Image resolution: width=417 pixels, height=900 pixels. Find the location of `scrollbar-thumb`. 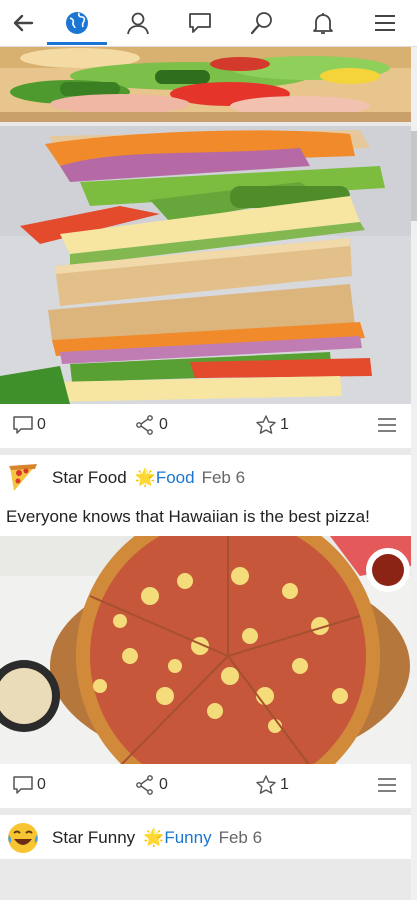

scrollbar-thumb is located at coordinates (414, 176).